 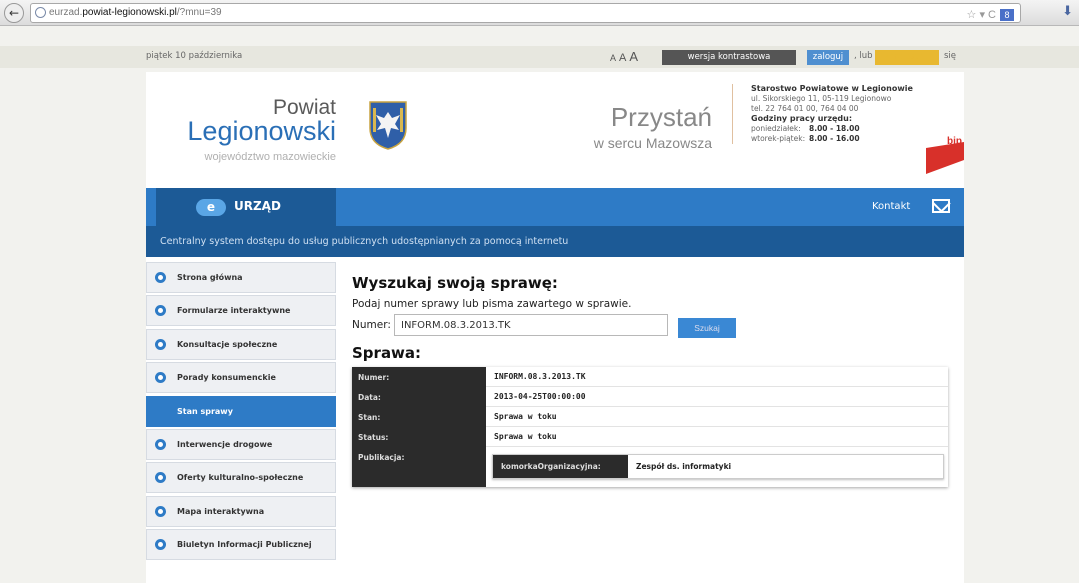 I want to click on font-size-switcher: AAA, so click(x=625, y=57).